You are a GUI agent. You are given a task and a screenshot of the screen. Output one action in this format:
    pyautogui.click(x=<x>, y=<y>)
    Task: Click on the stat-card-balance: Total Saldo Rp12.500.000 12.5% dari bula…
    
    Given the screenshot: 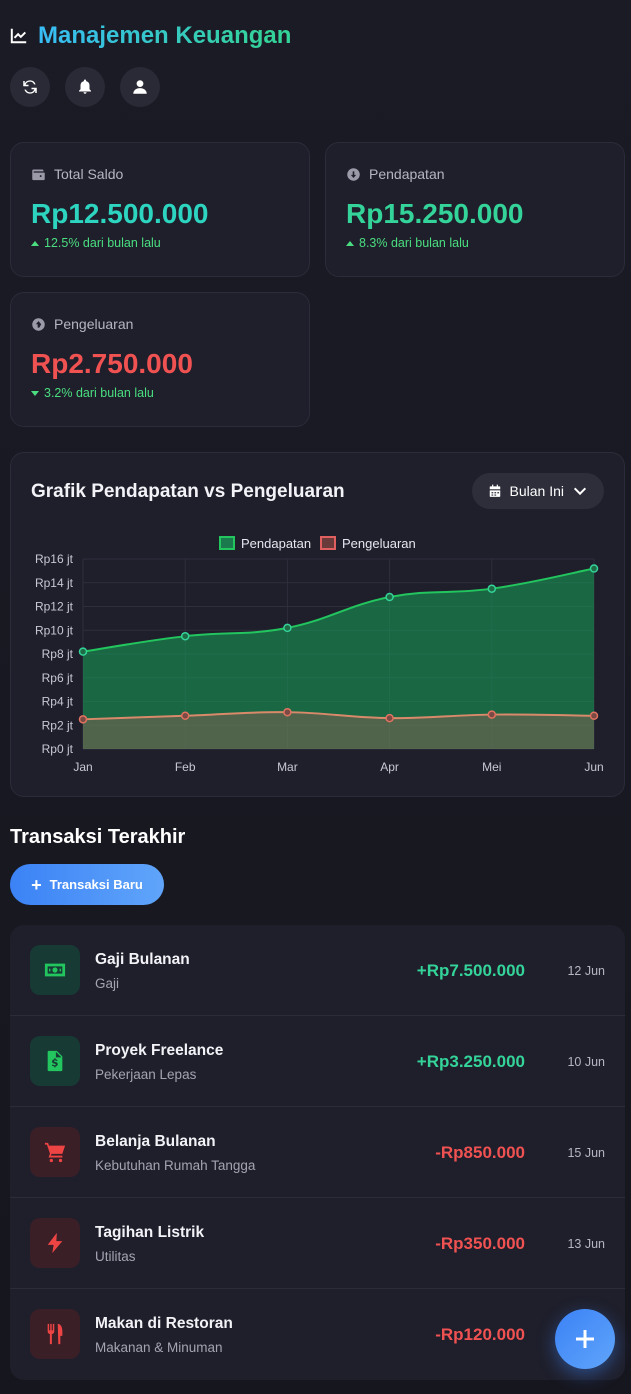 What is the action you would take?
    pyautogui.click(x=160, y=209)
    